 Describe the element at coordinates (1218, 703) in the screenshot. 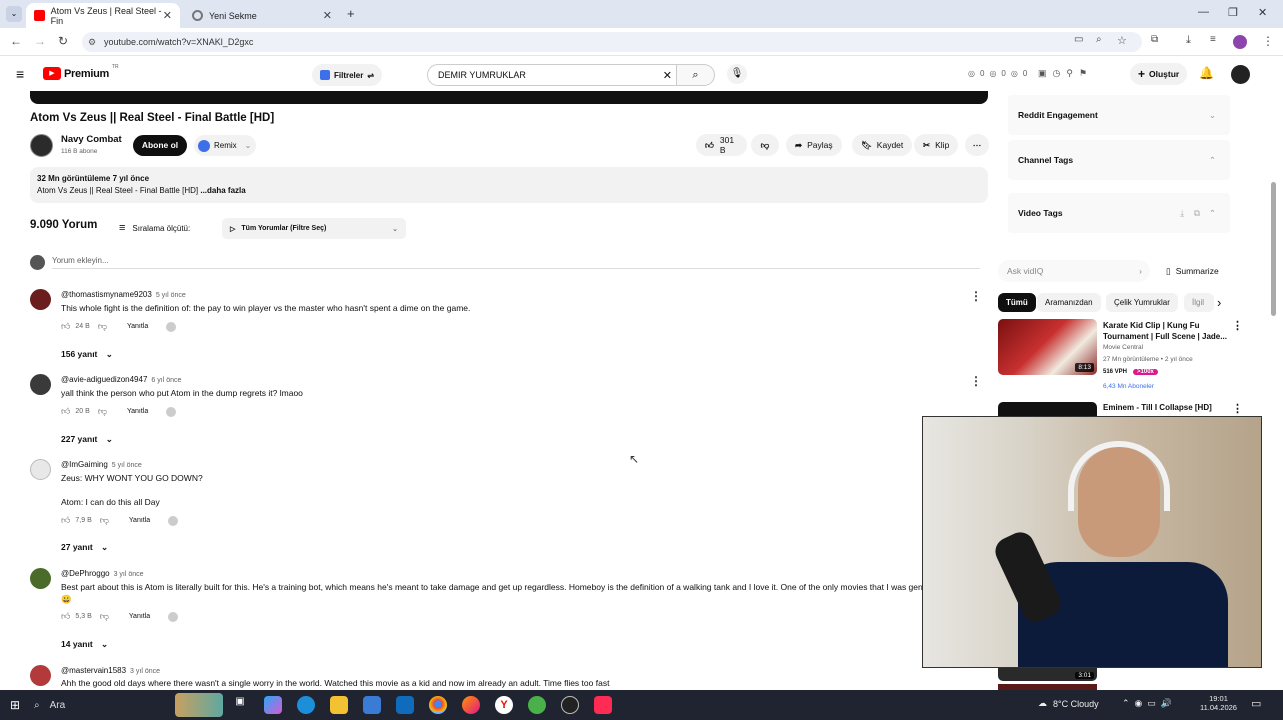

I see `clock: 19:01 11.04.2026` at that location.